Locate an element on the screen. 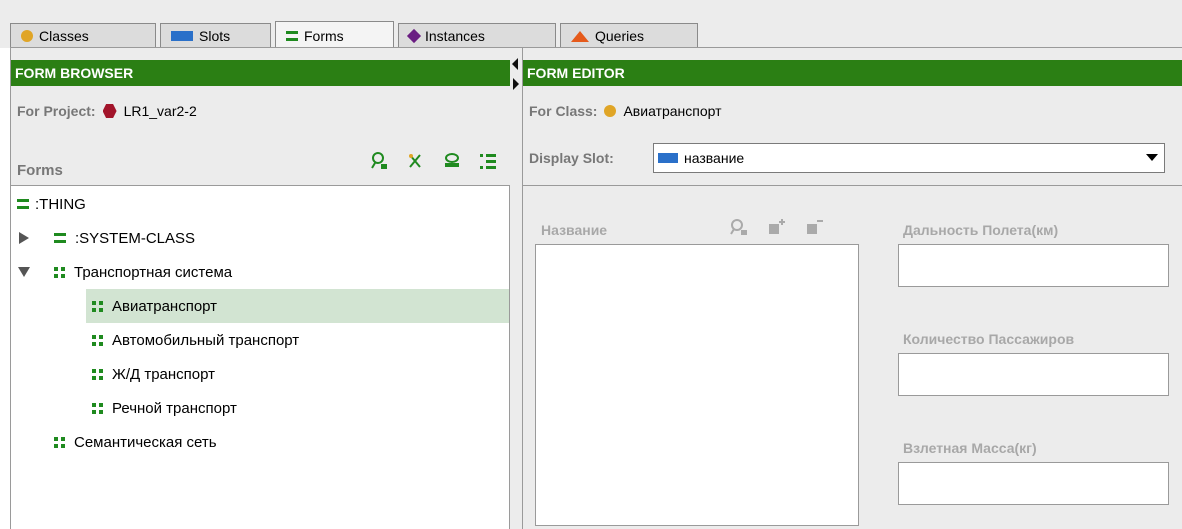  remove-value-icon is located at coordinates (815, 227).